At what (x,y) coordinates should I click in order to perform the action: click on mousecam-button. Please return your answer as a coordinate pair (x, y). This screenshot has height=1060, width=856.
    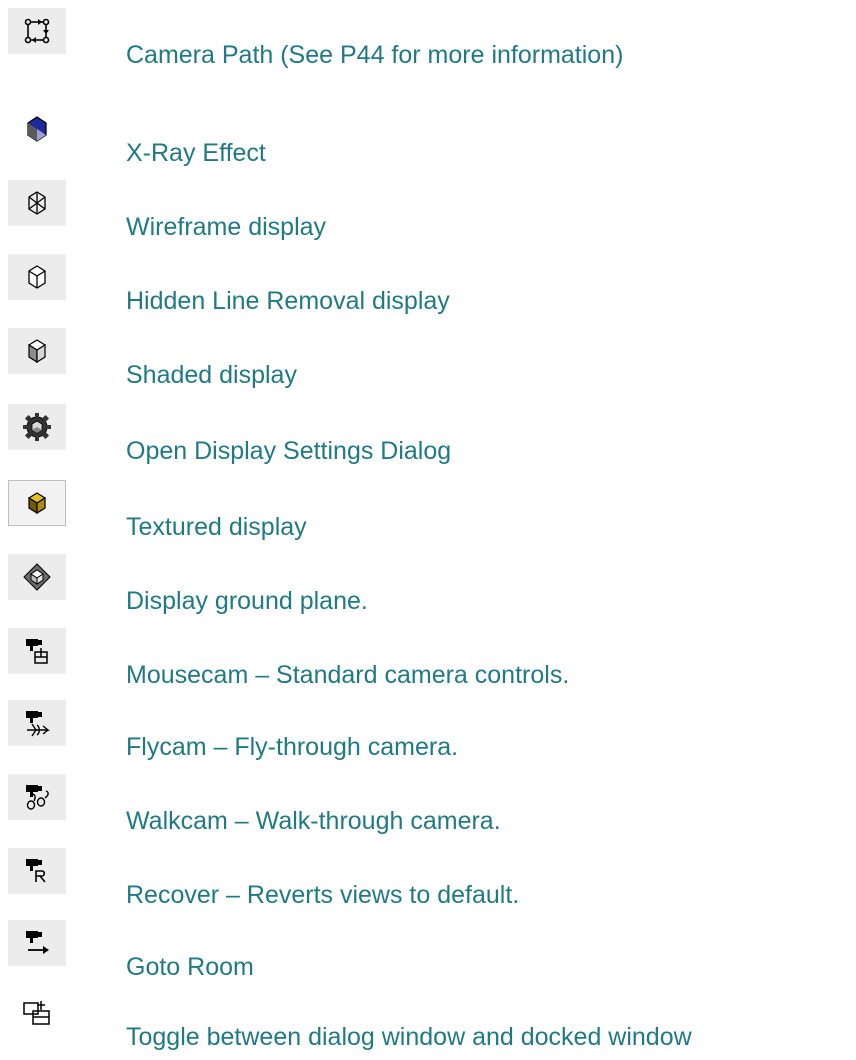
    Looking at the image, I should click on (37, 651).